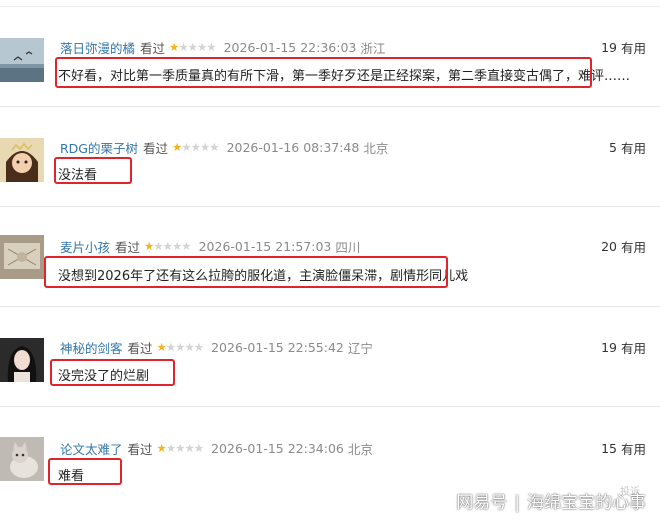  I want to click on comment-time: 2026-01-15 22:34:06, so click(277, 448).